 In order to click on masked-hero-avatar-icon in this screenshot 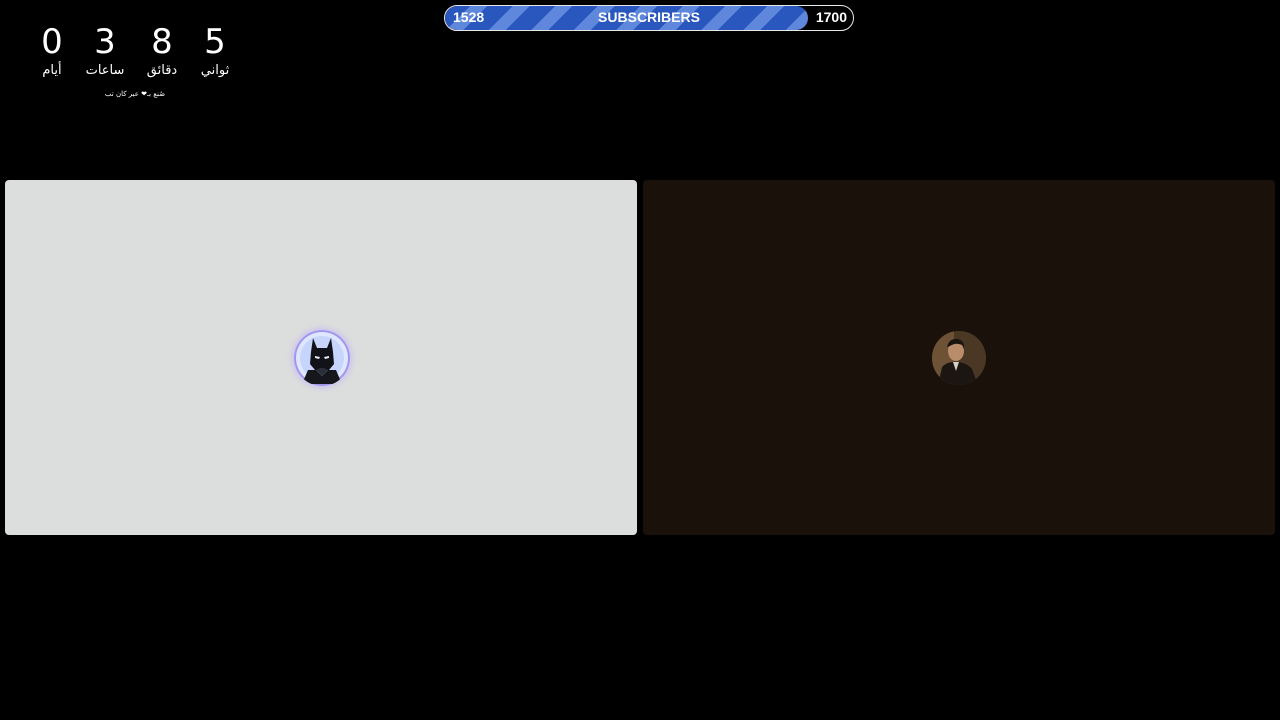, I will do `click(322, 358)`.